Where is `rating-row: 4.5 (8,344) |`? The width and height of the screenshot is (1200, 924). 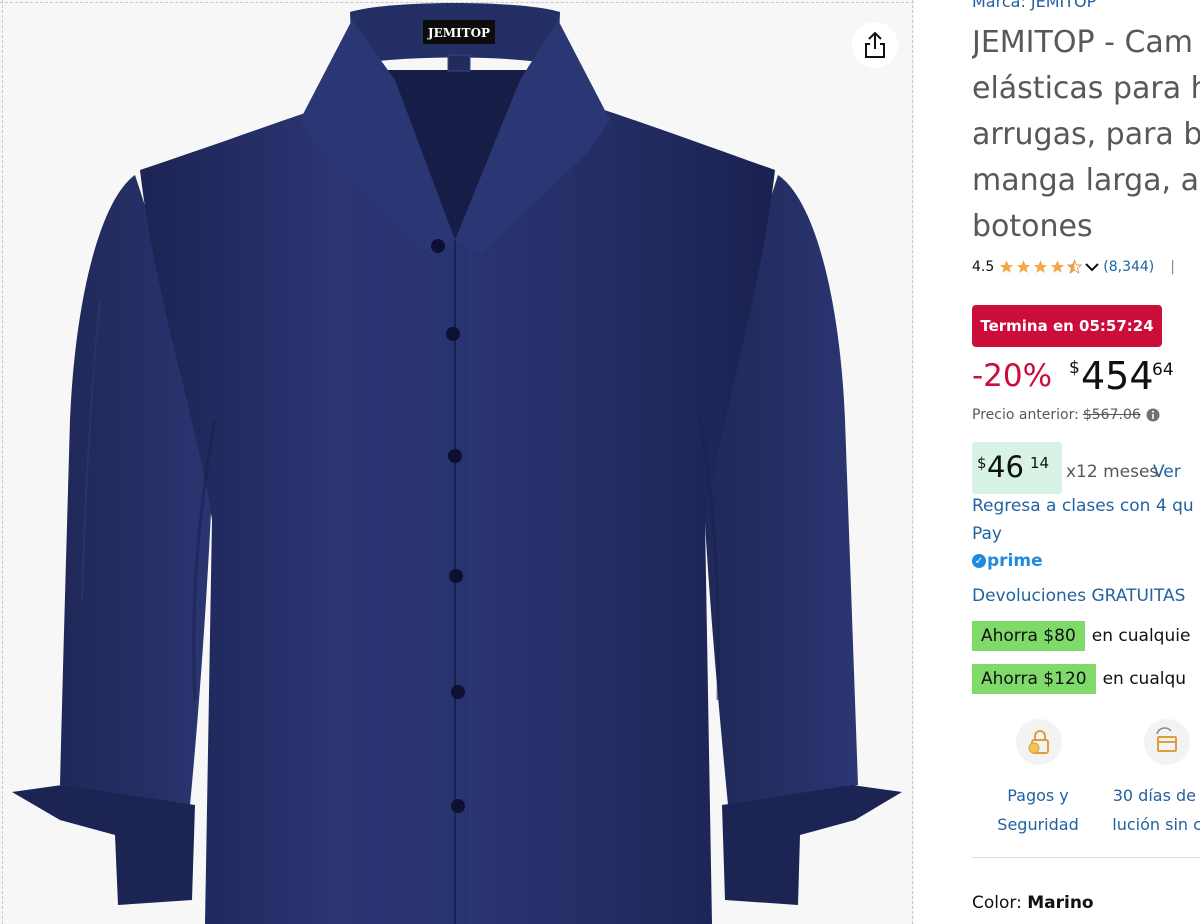
rating-row: 4.5 (8,344) | is located at coordinates (1073, 267).